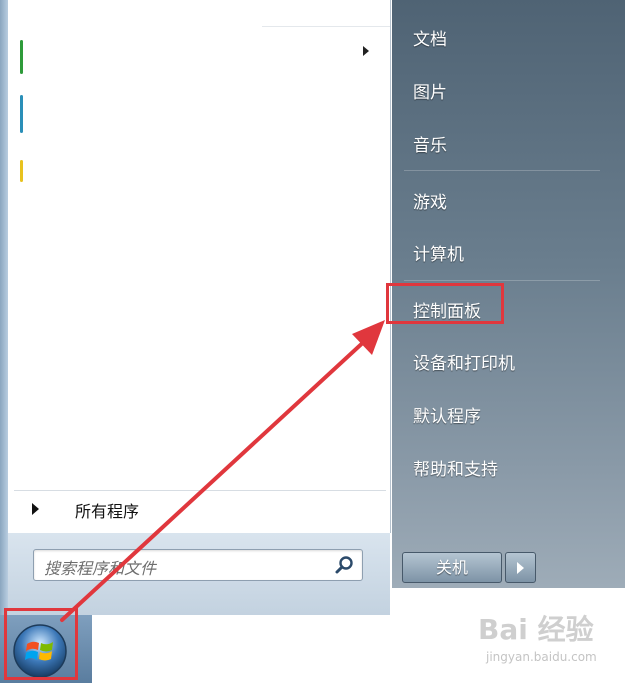  I want to click on all-programs-item: 所有程序, so click(122, 510).